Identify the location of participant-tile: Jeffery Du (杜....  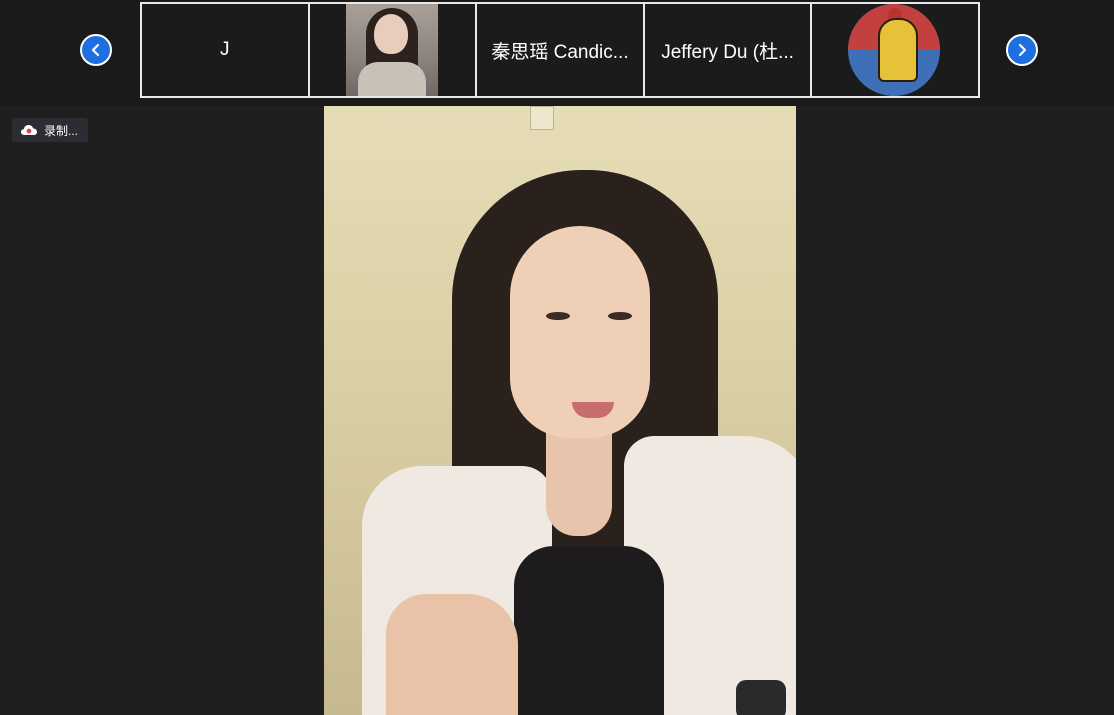
(727, 50).